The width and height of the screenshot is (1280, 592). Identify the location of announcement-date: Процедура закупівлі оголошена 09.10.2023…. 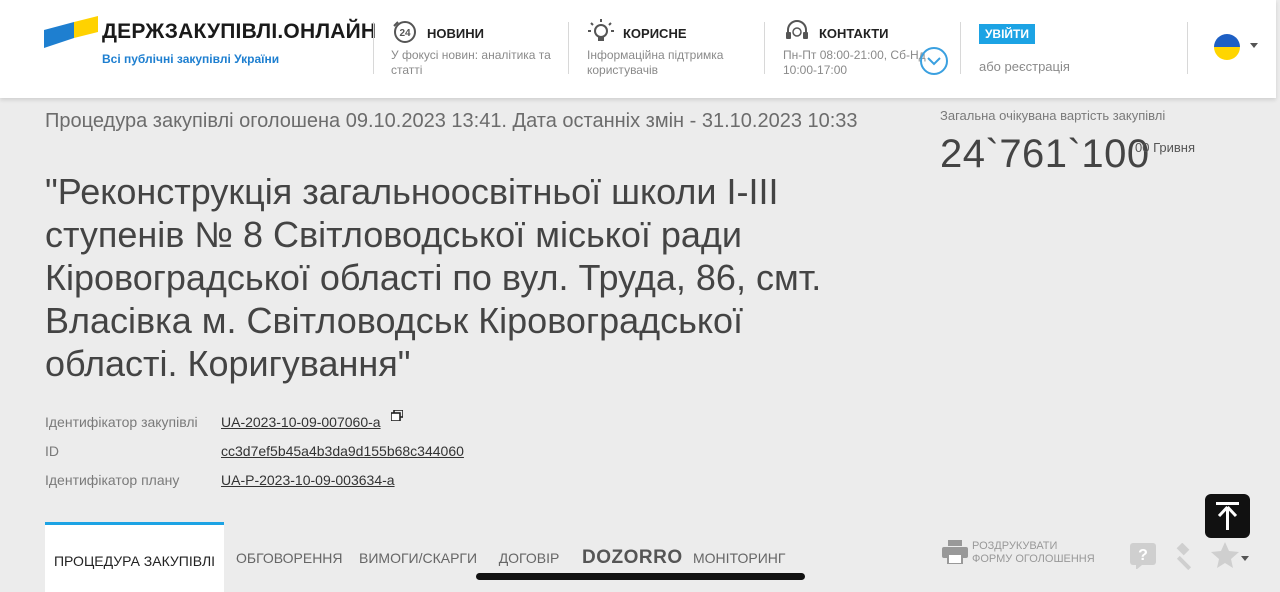
(451, 121).